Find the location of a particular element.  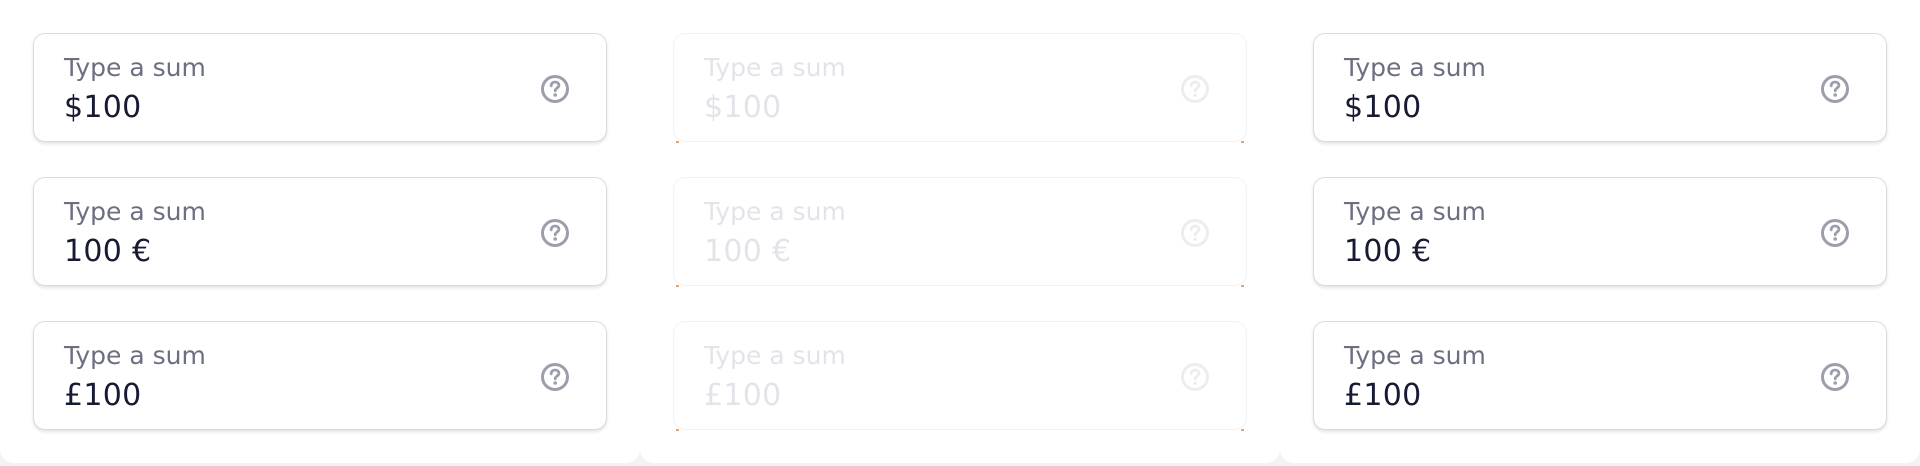

sum-input-eur-disabled: Type a sum 100 € is located at coordinates (960, 232).